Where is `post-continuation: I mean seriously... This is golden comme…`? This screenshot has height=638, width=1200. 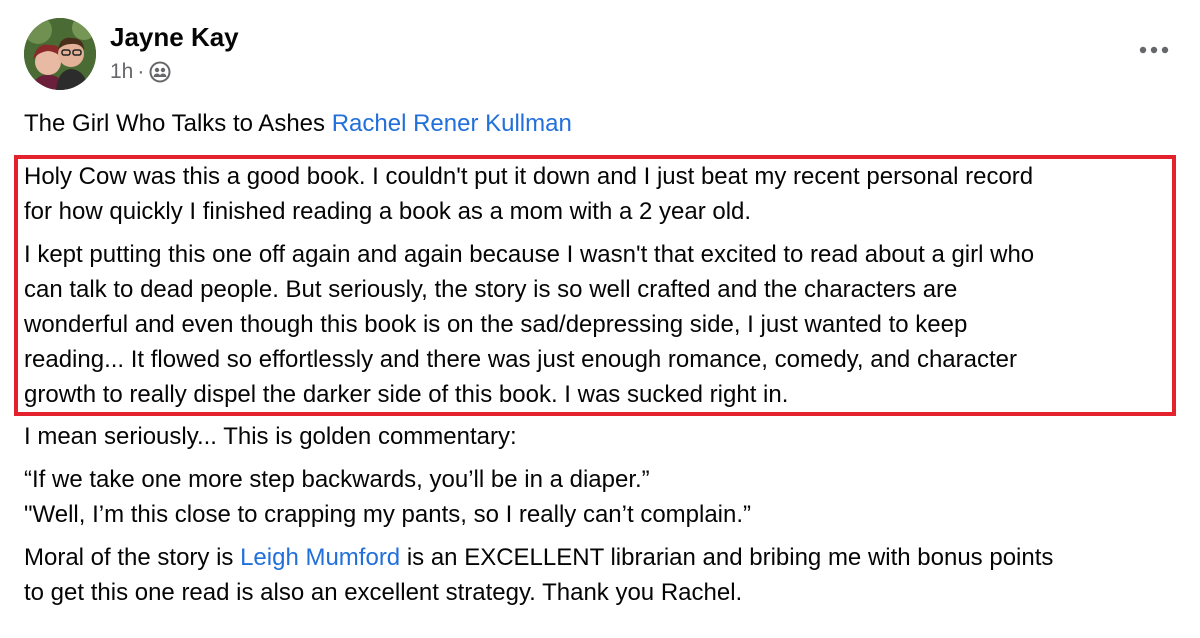
post-continuation: I mean seriously... This is golden comme… is located at coordinates (604, 436).